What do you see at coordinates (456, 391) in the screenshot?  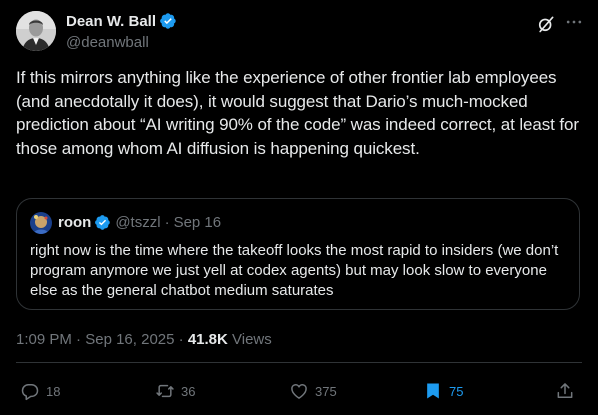 I see `bookmark-count: 75` at bounding box center [456, 391].